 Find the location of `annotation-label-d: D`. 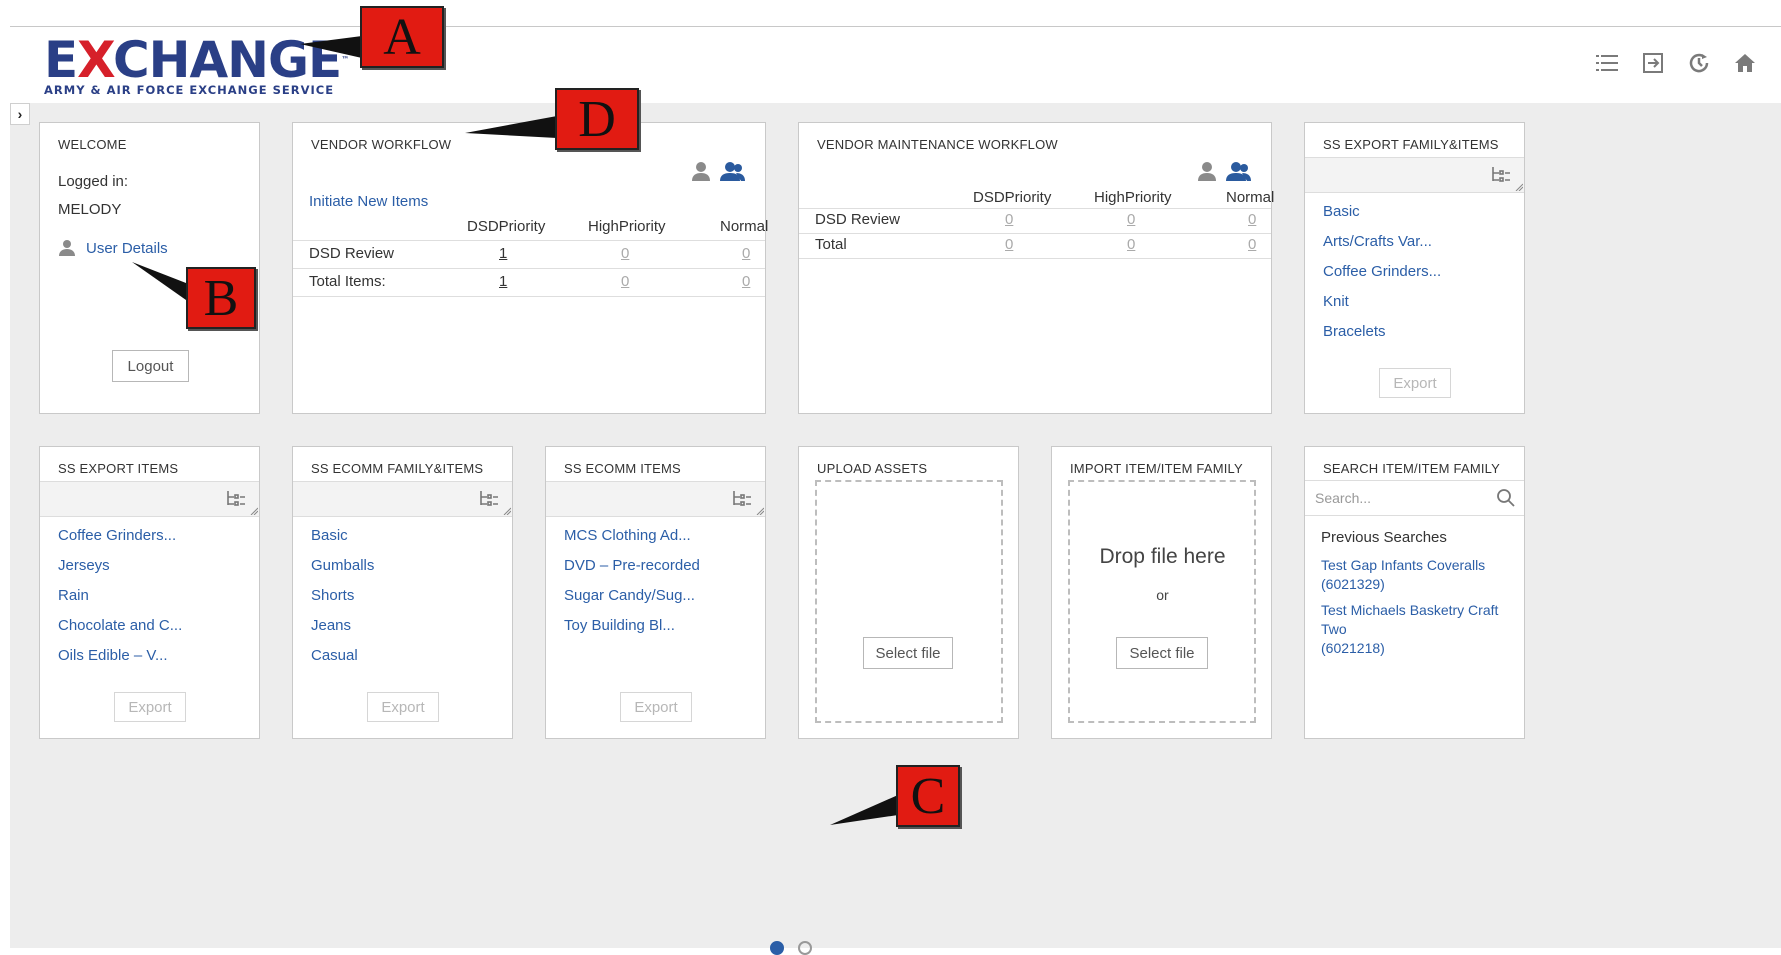

annotation-label-d: D is located at coordinates (597, 119).